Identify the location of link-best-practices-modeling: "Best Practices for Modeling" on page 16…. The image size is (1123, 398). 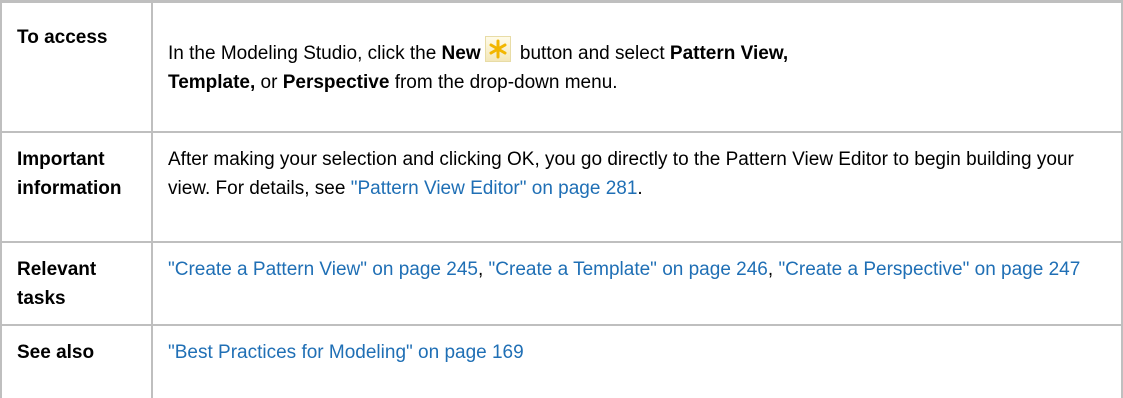
(346, 352).